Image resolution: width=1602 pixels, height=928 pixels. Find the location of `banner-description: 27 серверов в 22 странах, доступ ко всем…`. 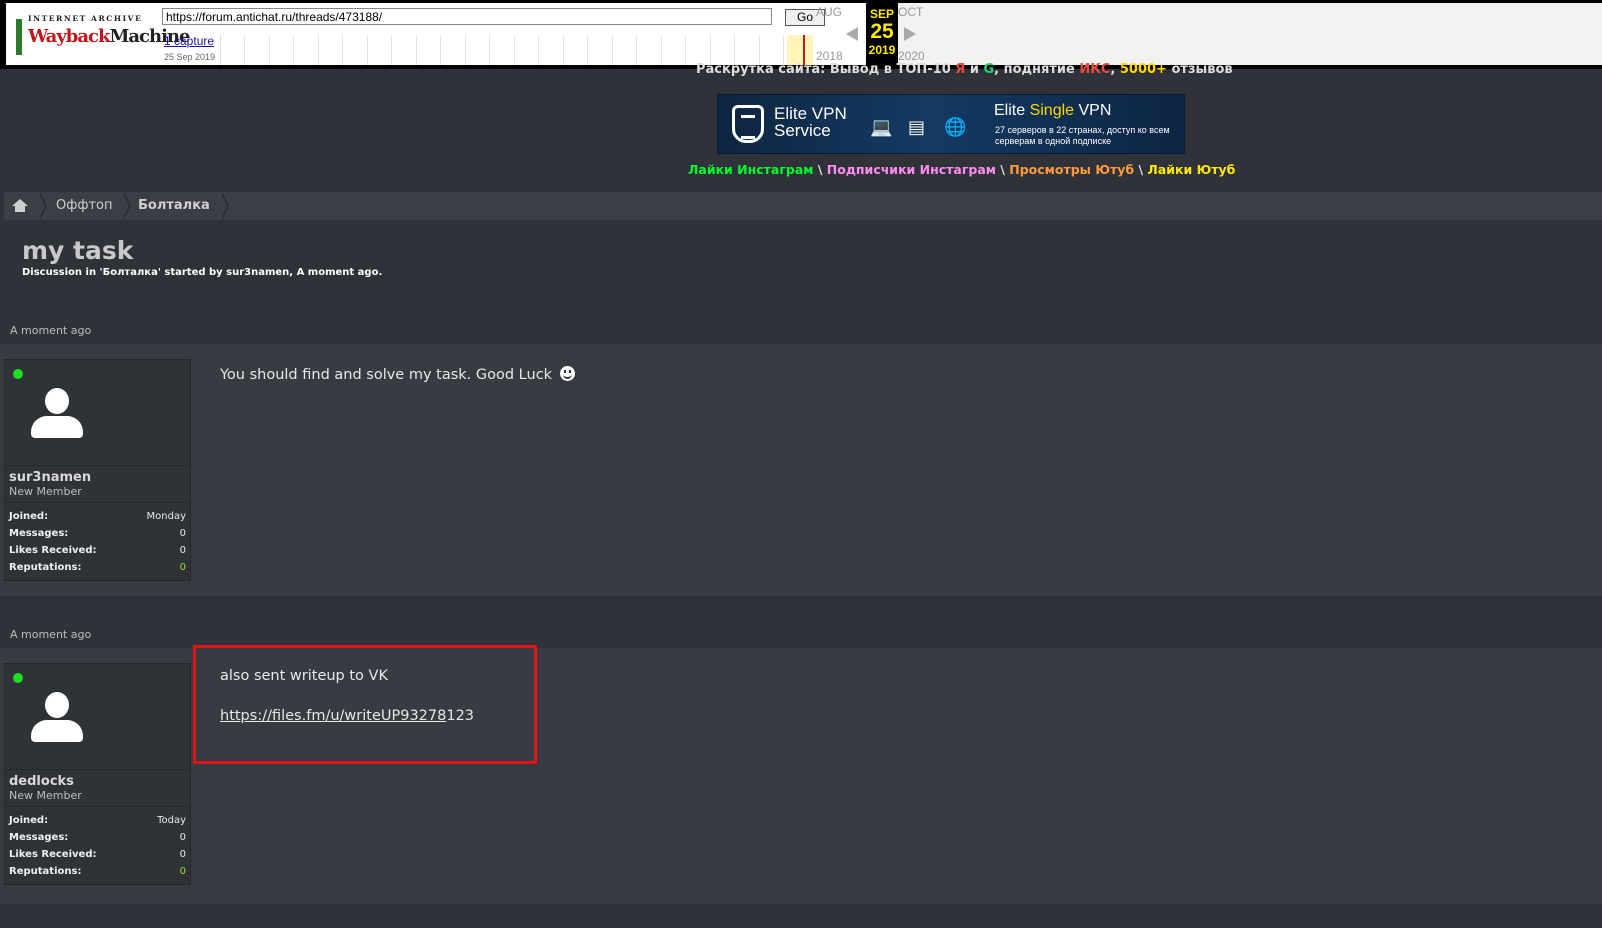

banner-description: 27 серверов в 22 странах, доступ ко всем… is located at coordinates (1082, 135).